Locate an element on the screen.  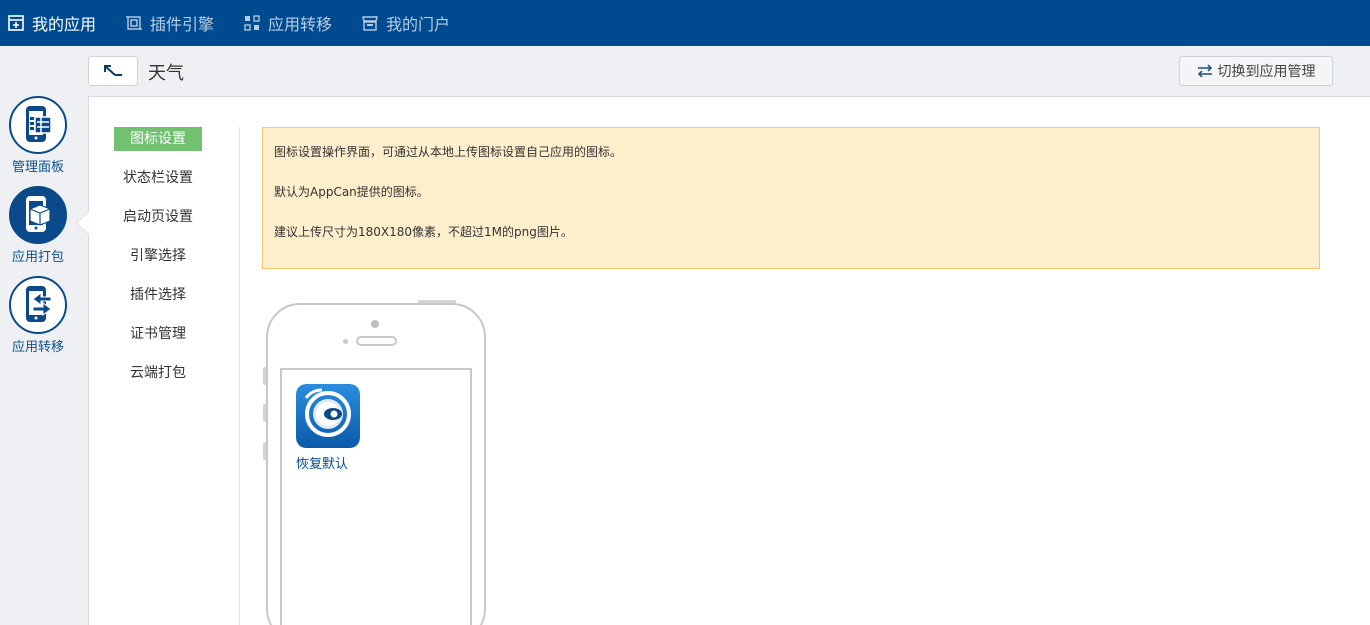
submenu-label: 插件选择 is located at coordinates (158, 295).